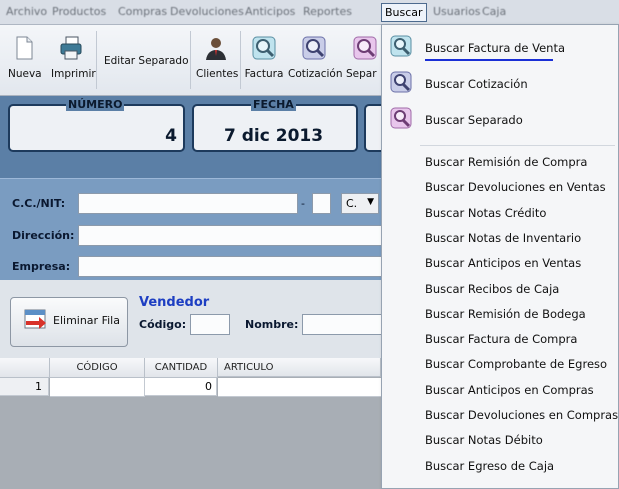 The height and width of the screenshot is (489, 619). I want to click on seller-code-label: Código:, so click(163, 324).